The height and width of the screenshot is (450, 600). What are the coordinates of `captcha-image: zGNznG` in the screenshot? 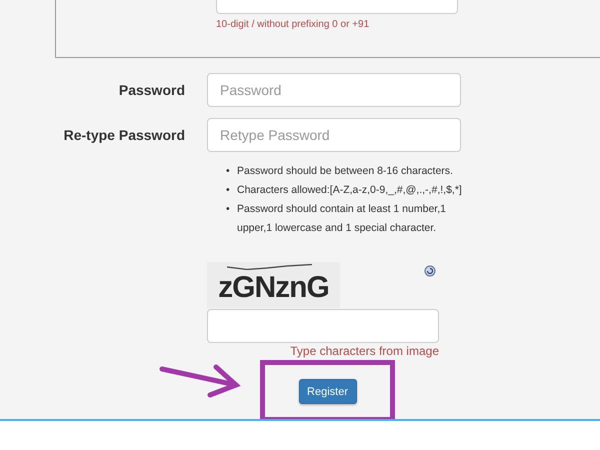 It's located at (273, 285).